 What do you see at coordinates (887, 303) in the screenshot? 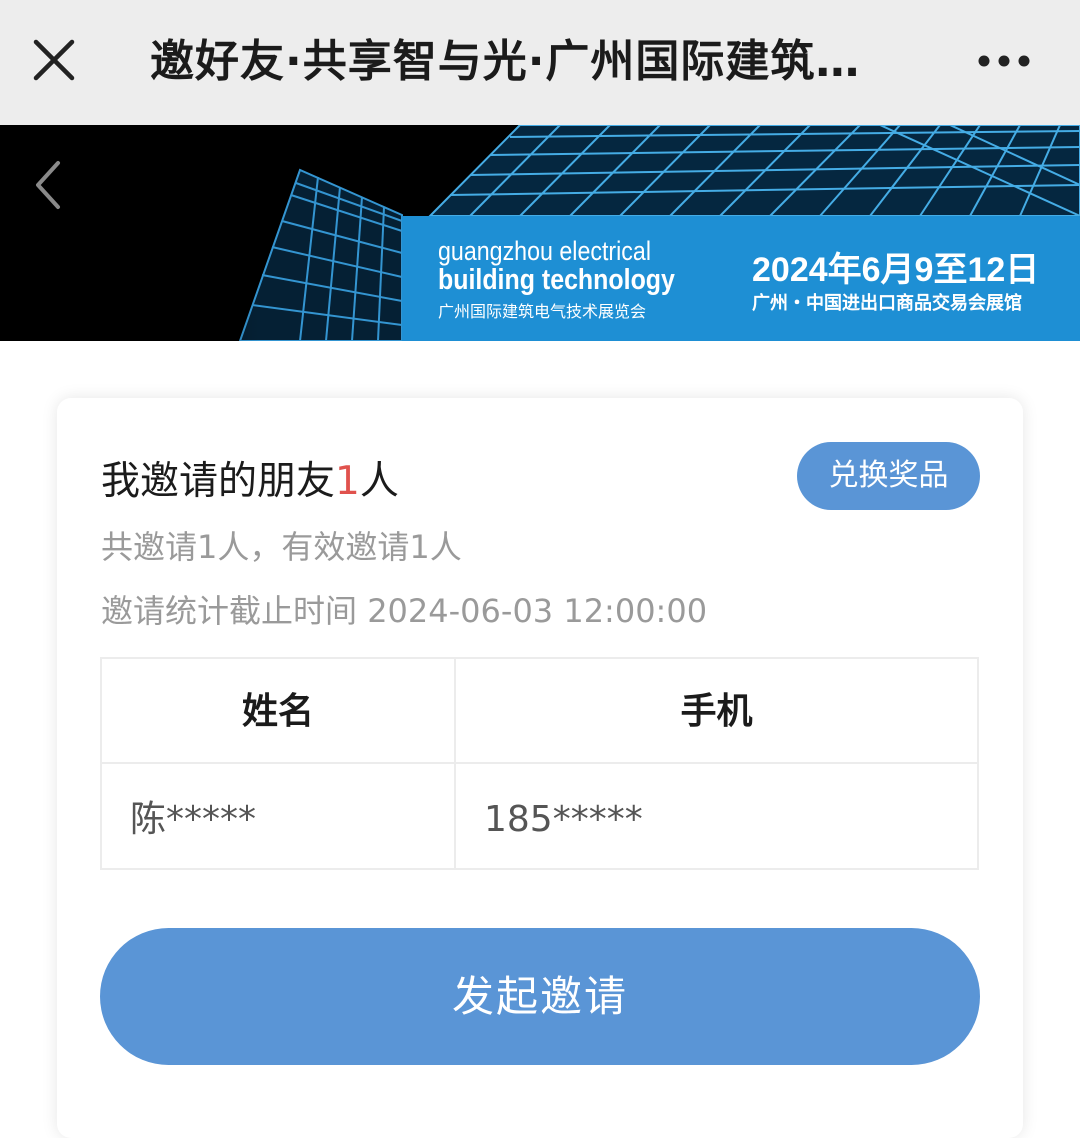
I see `banner-venue: 广州・中国进出口商品交易会展馆` at bounding box center [887, 303].